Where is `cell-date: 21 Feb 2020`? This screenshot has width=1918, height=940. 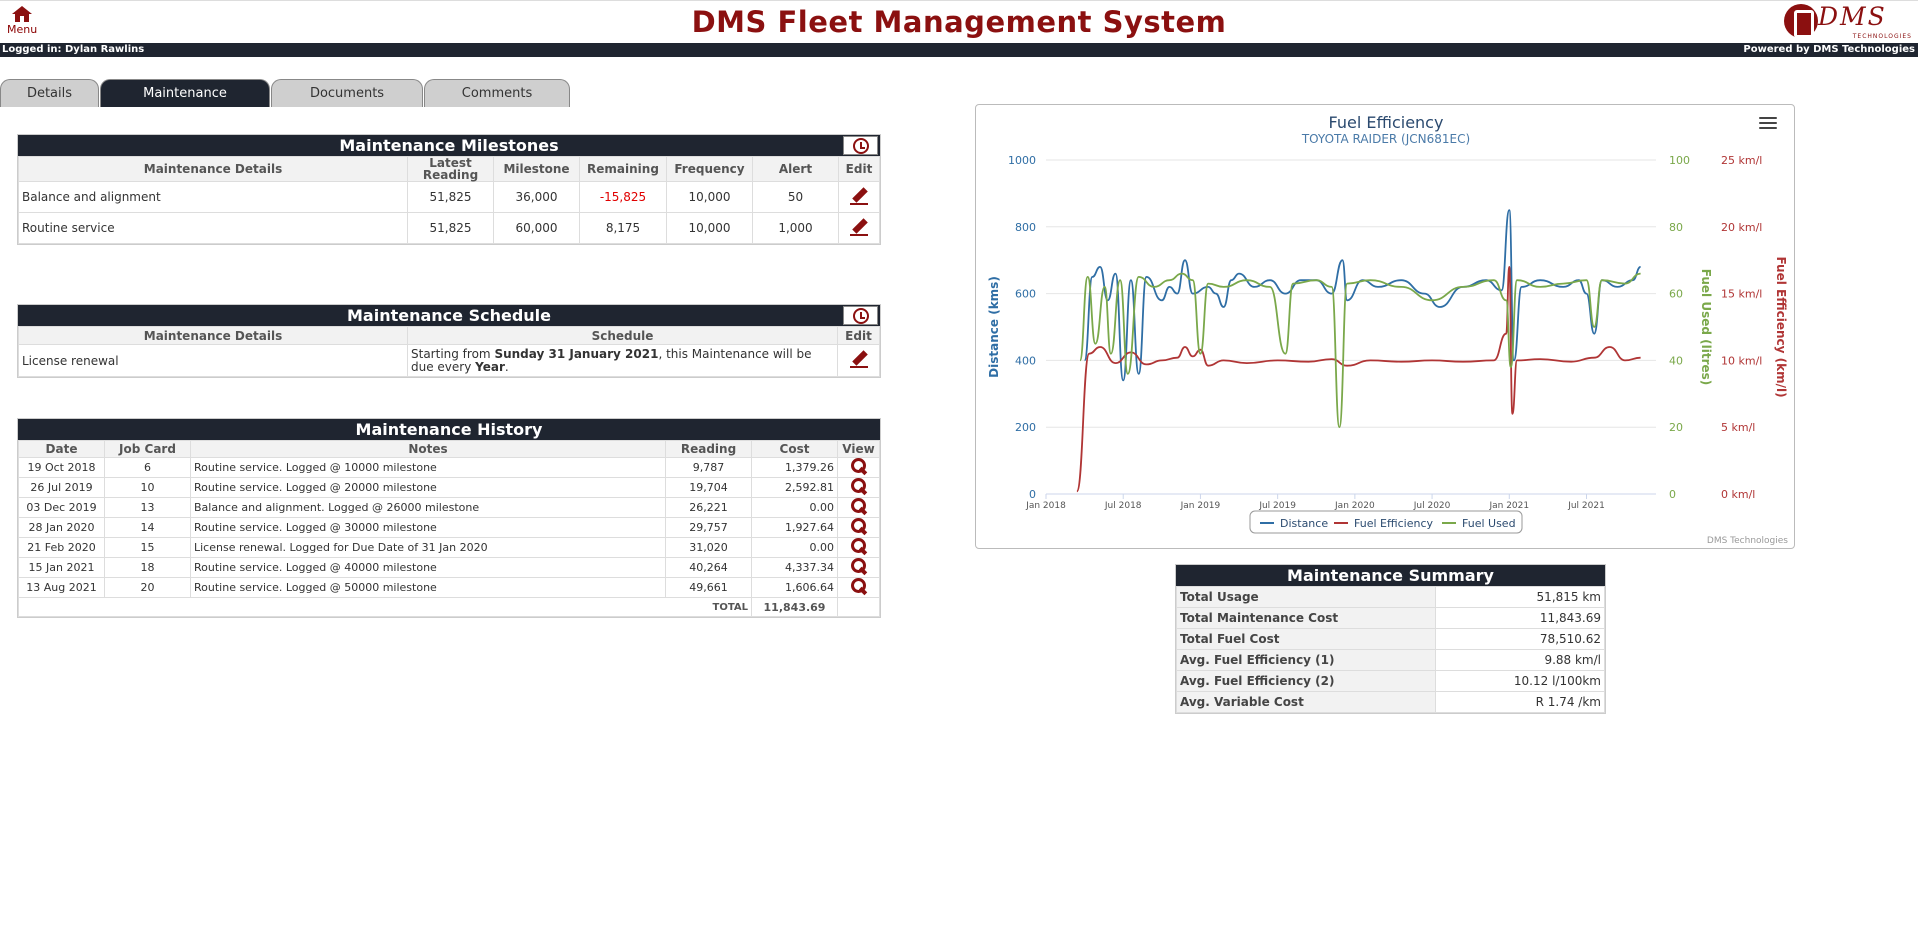
cell-date: 21 Feb 2020 is located at coordinates (61, 547).